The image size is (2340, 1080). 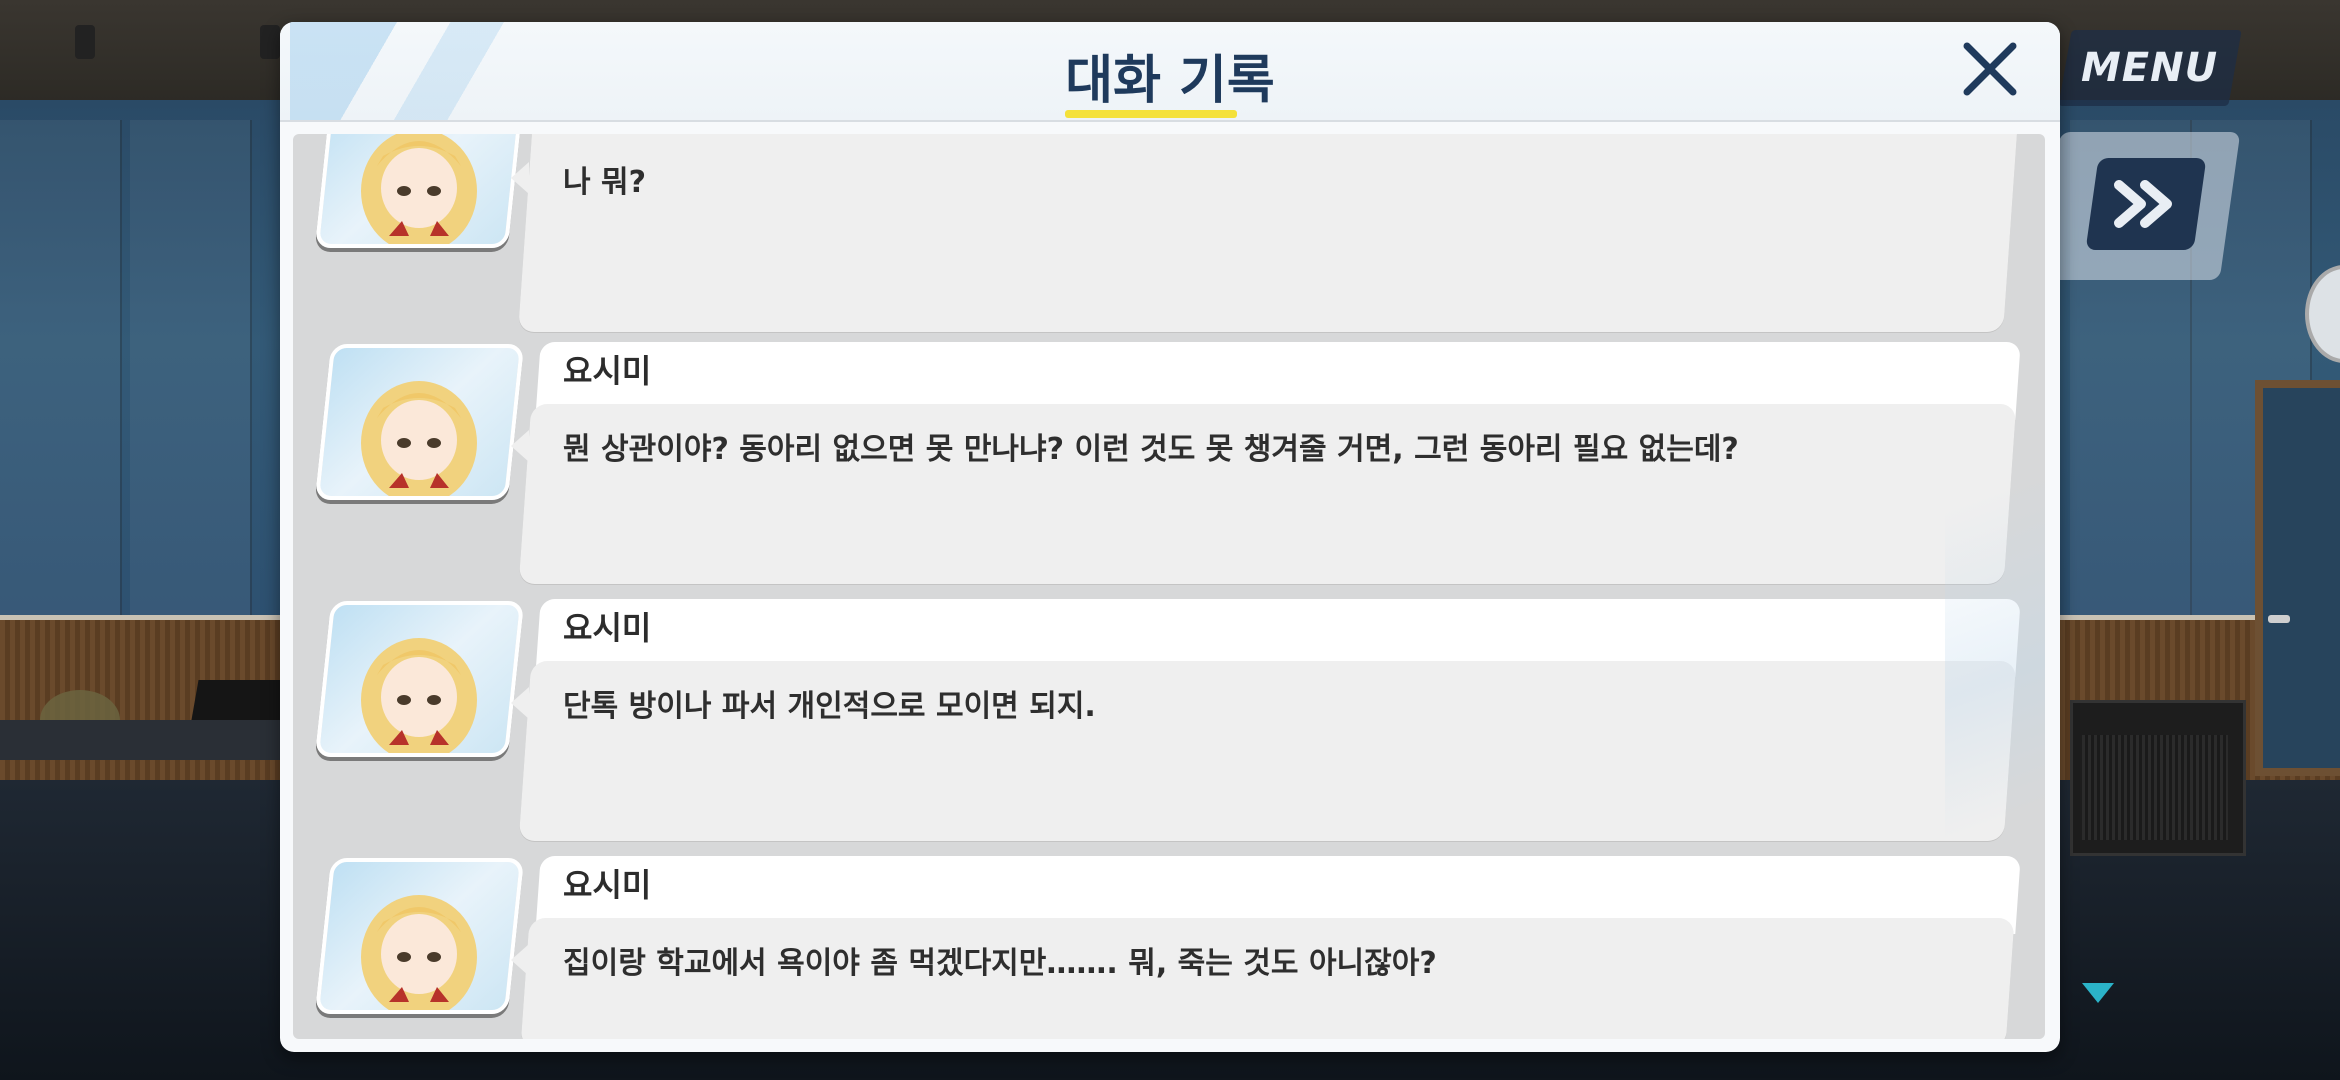 What do you see at coordinates (1151, 114) in the screenshot?
I see `title-underline` at bounding box center [1151, 114].